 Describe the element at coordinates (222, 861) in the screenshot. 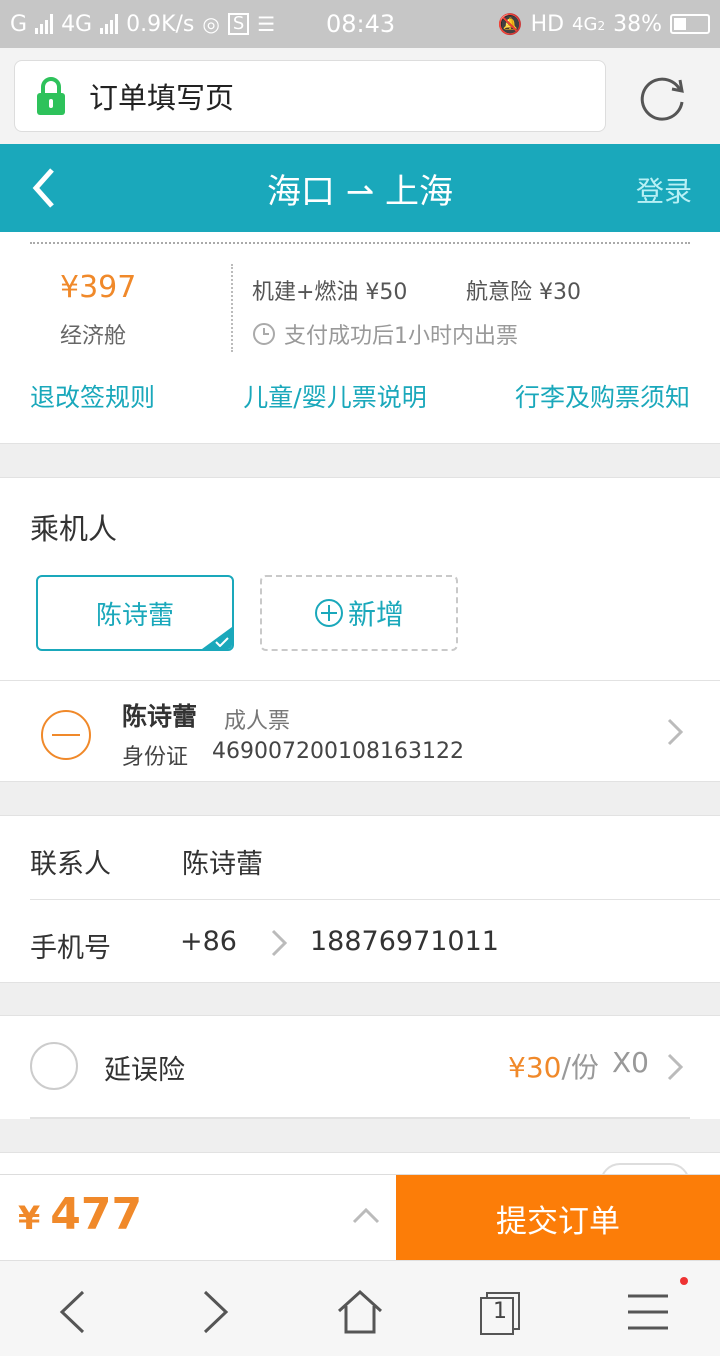

I see `contact-name-field: 陈诗蕾` at that location.